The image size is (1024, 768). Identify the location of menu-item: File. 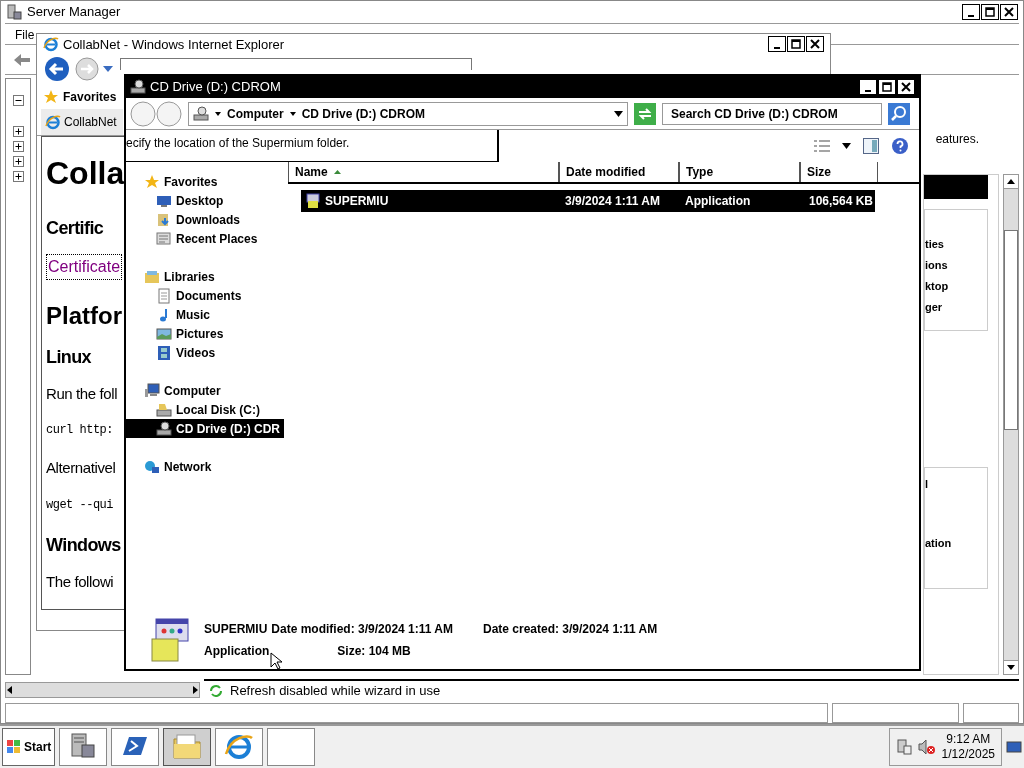
(25, 35).